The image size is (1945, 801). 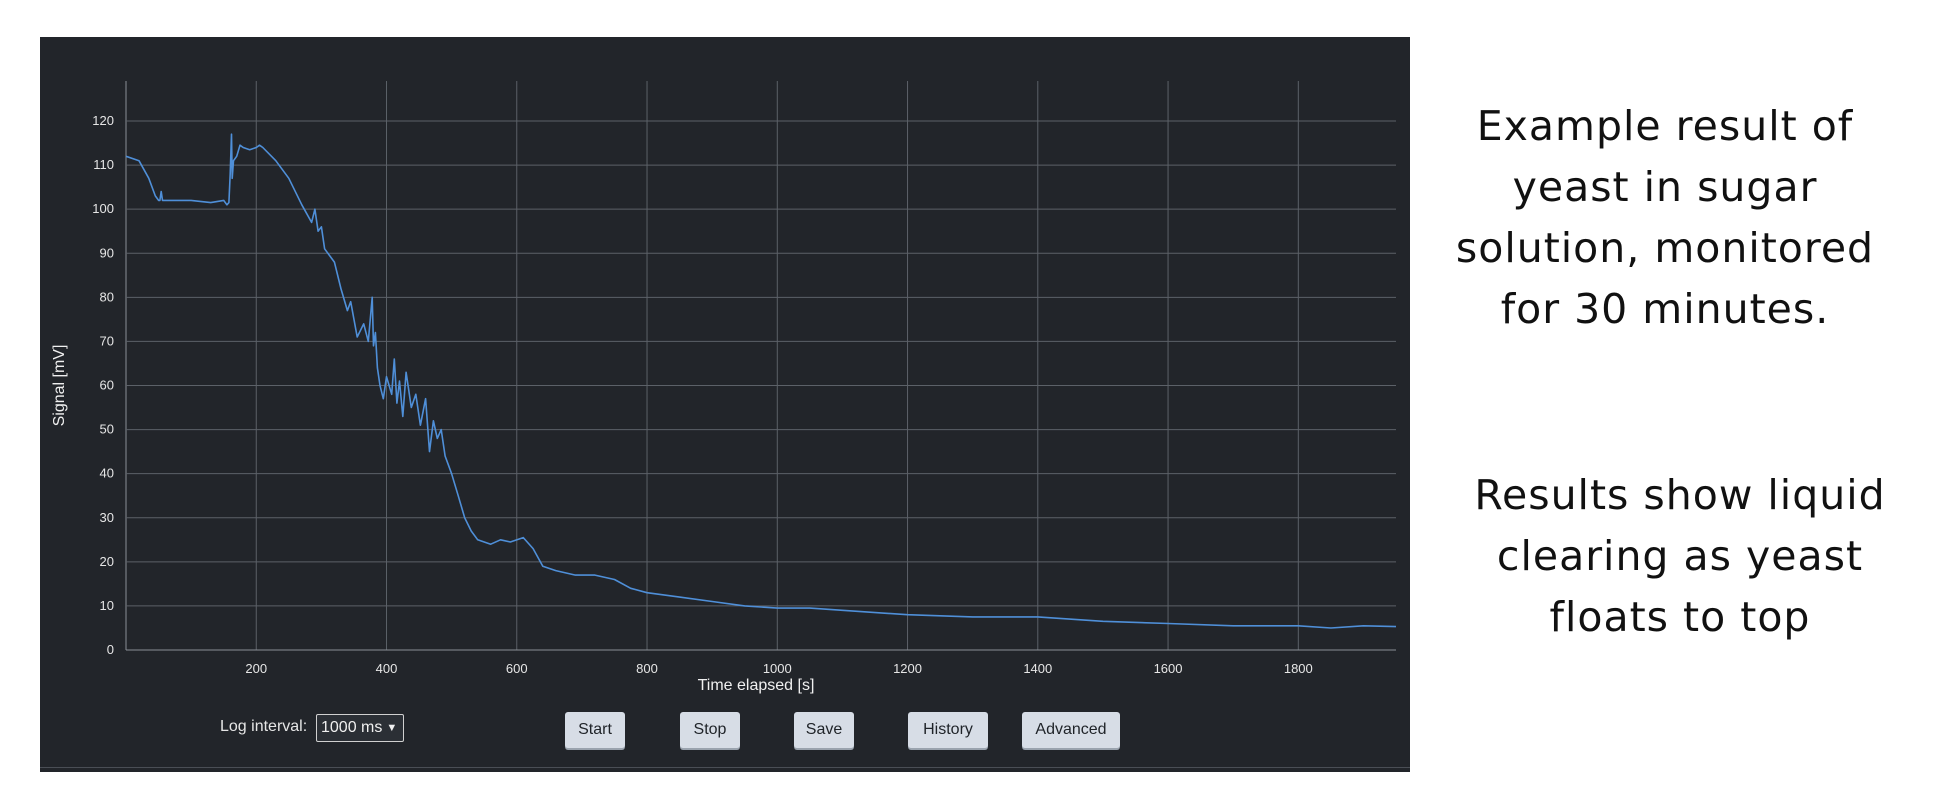 I want to click on chevron-down-icon: ▼, so click(x=392, y=728).